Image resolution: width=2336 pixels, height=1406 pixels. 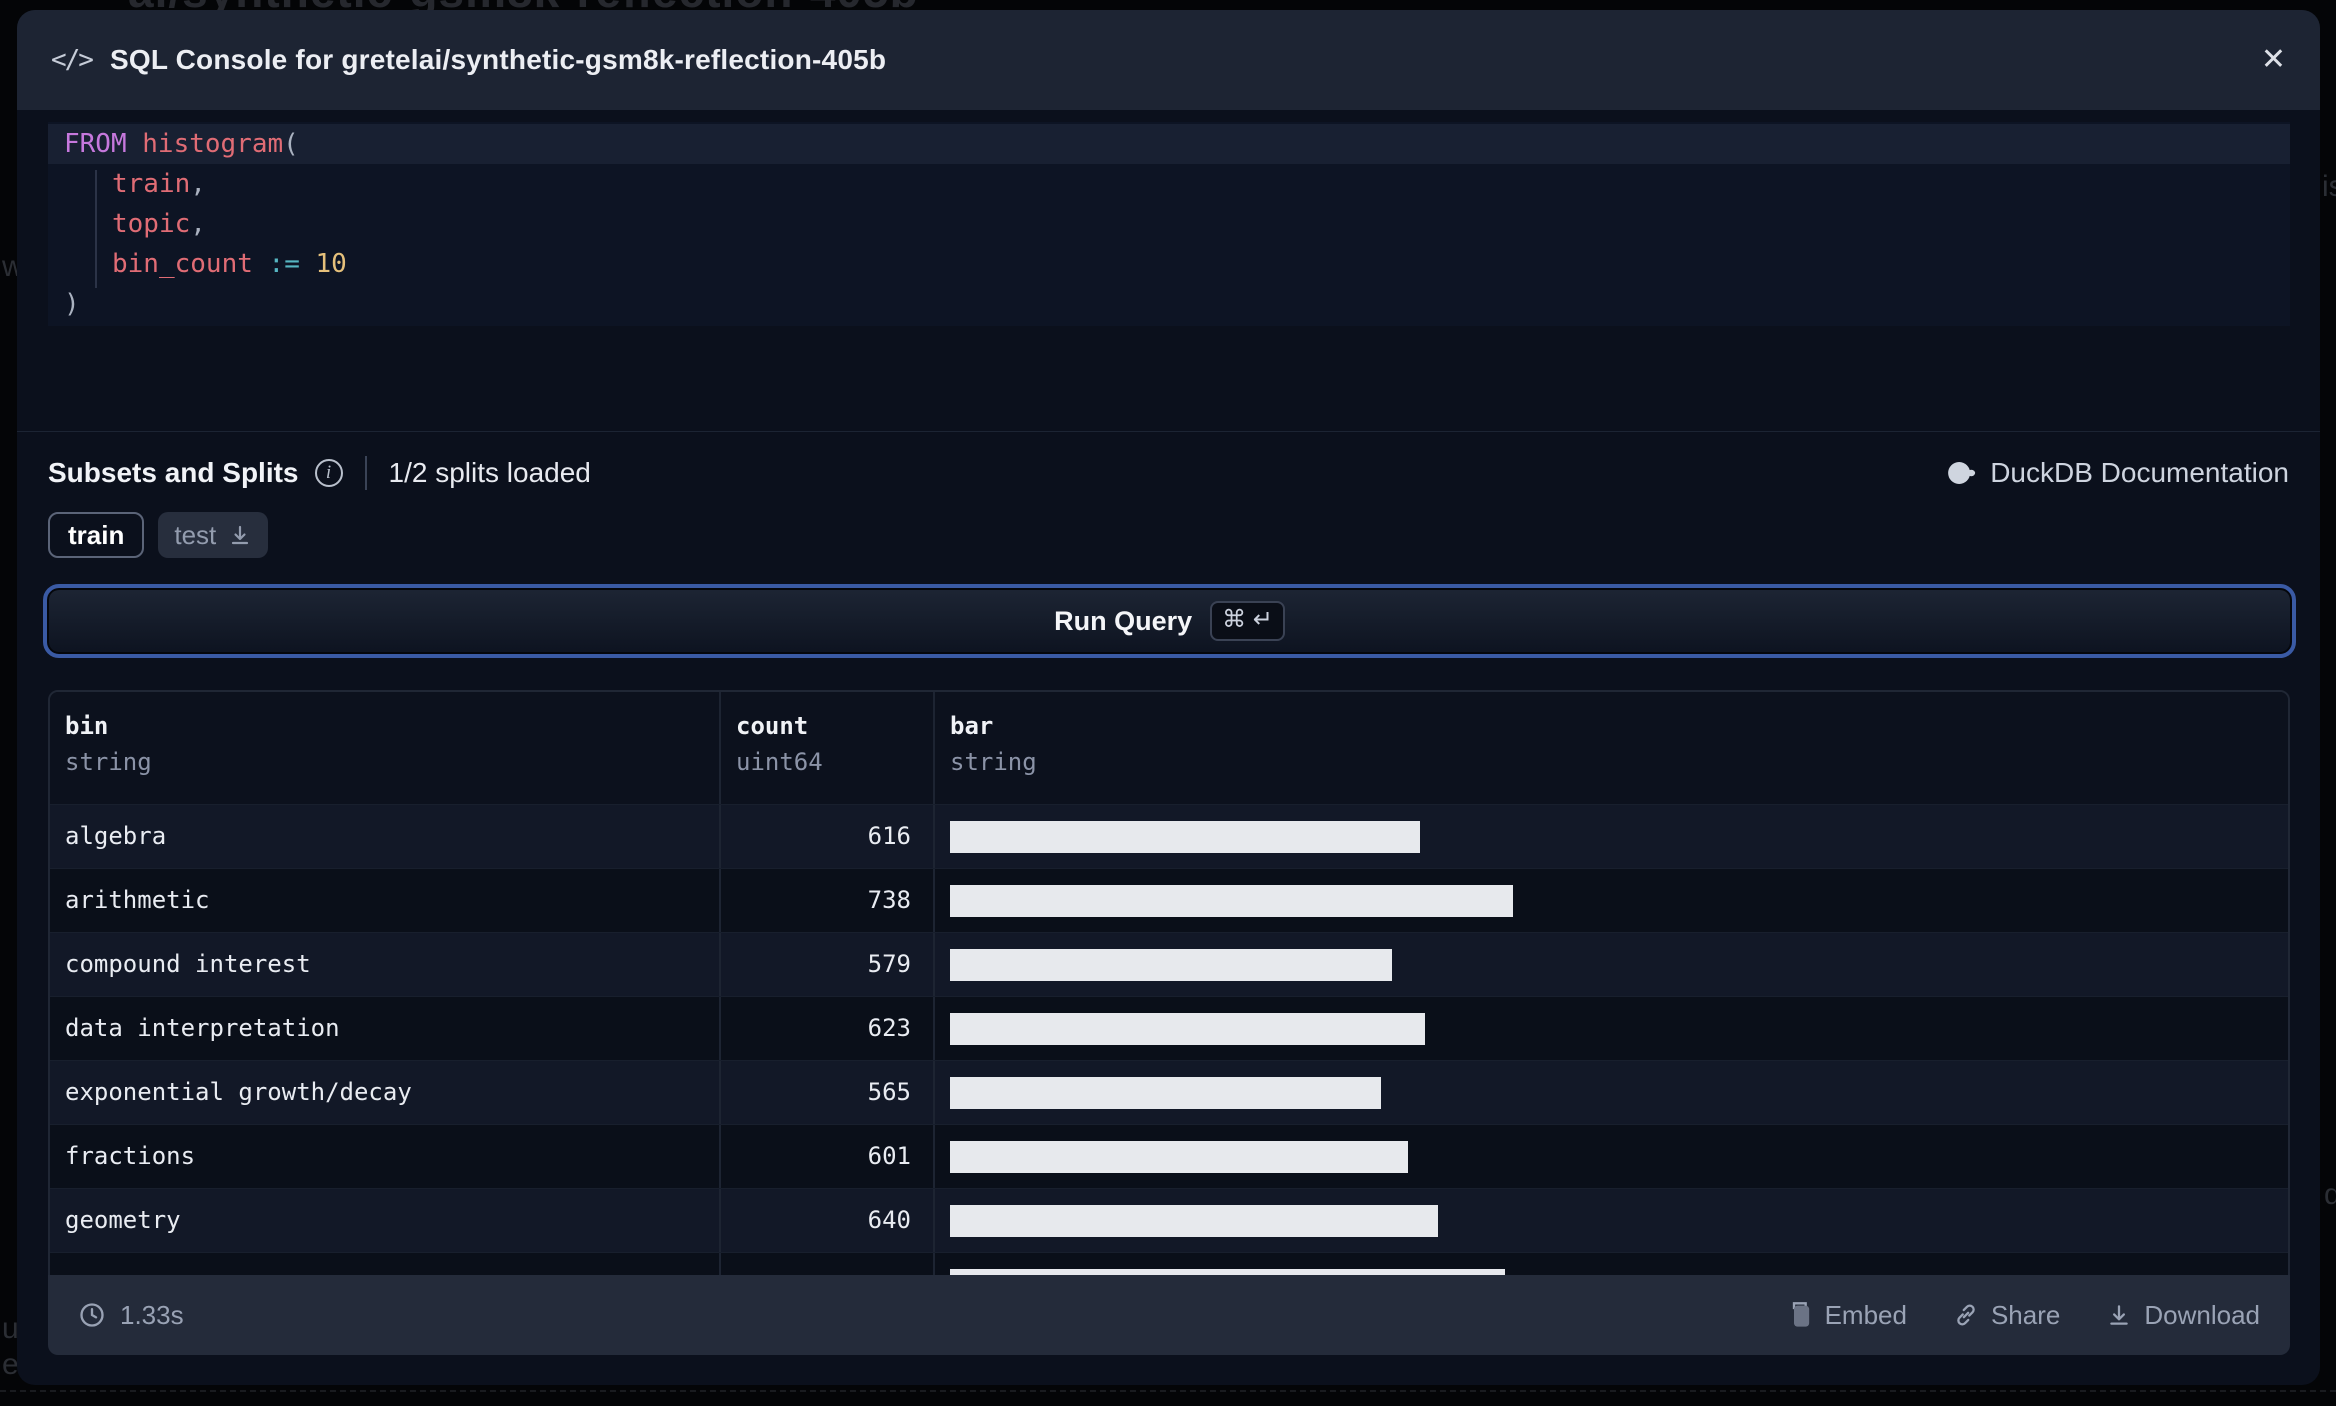 I want to click on divider, so click(x=365, y=473).